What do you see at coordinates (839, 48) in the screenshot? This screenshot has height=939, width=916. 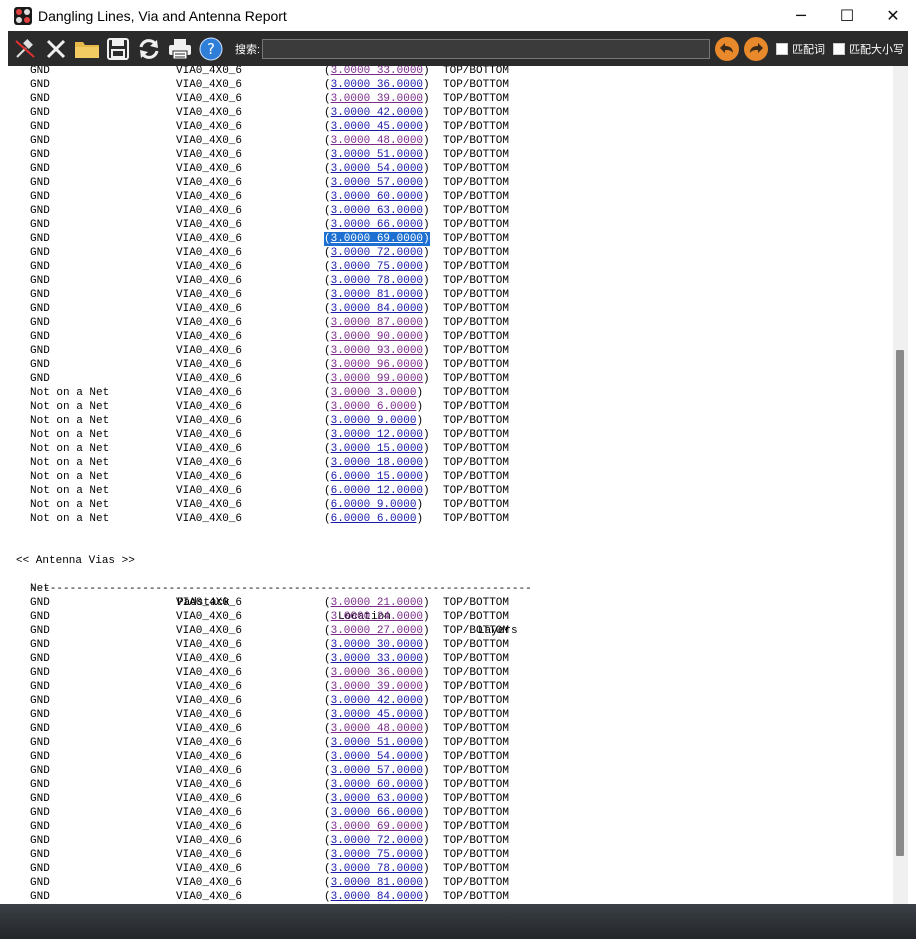 I see `match-case-checkbox` at bounding box center [839, 48].